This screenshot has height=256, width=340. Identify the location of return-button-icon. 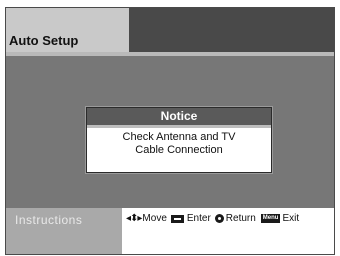
(219, 218).